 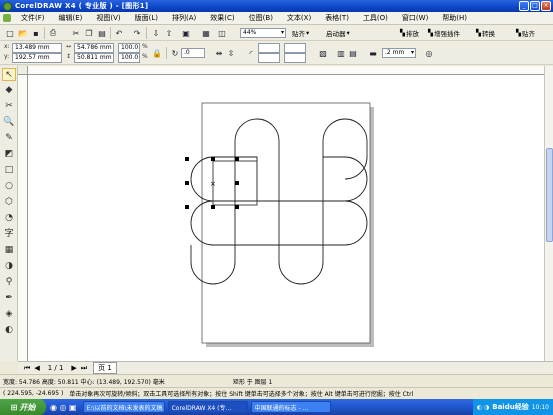 What do you see at coordinates (222, 33) in the screenshot?
I see `welcome-screen-icon: ◫` at bounding box center [222, 33].